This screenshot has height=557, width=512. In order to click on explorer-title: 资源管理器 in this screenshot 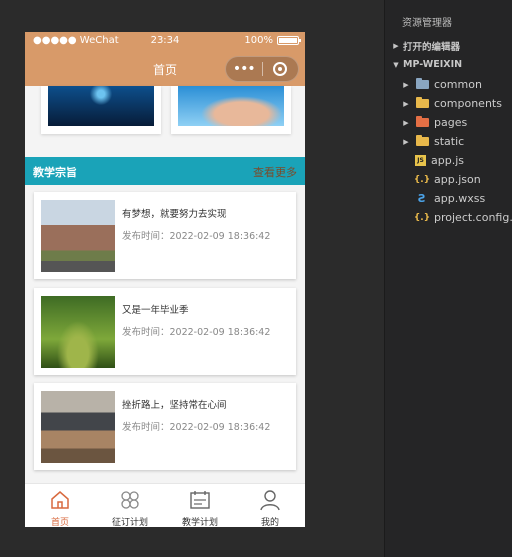, I will do `click(427, 23)`.